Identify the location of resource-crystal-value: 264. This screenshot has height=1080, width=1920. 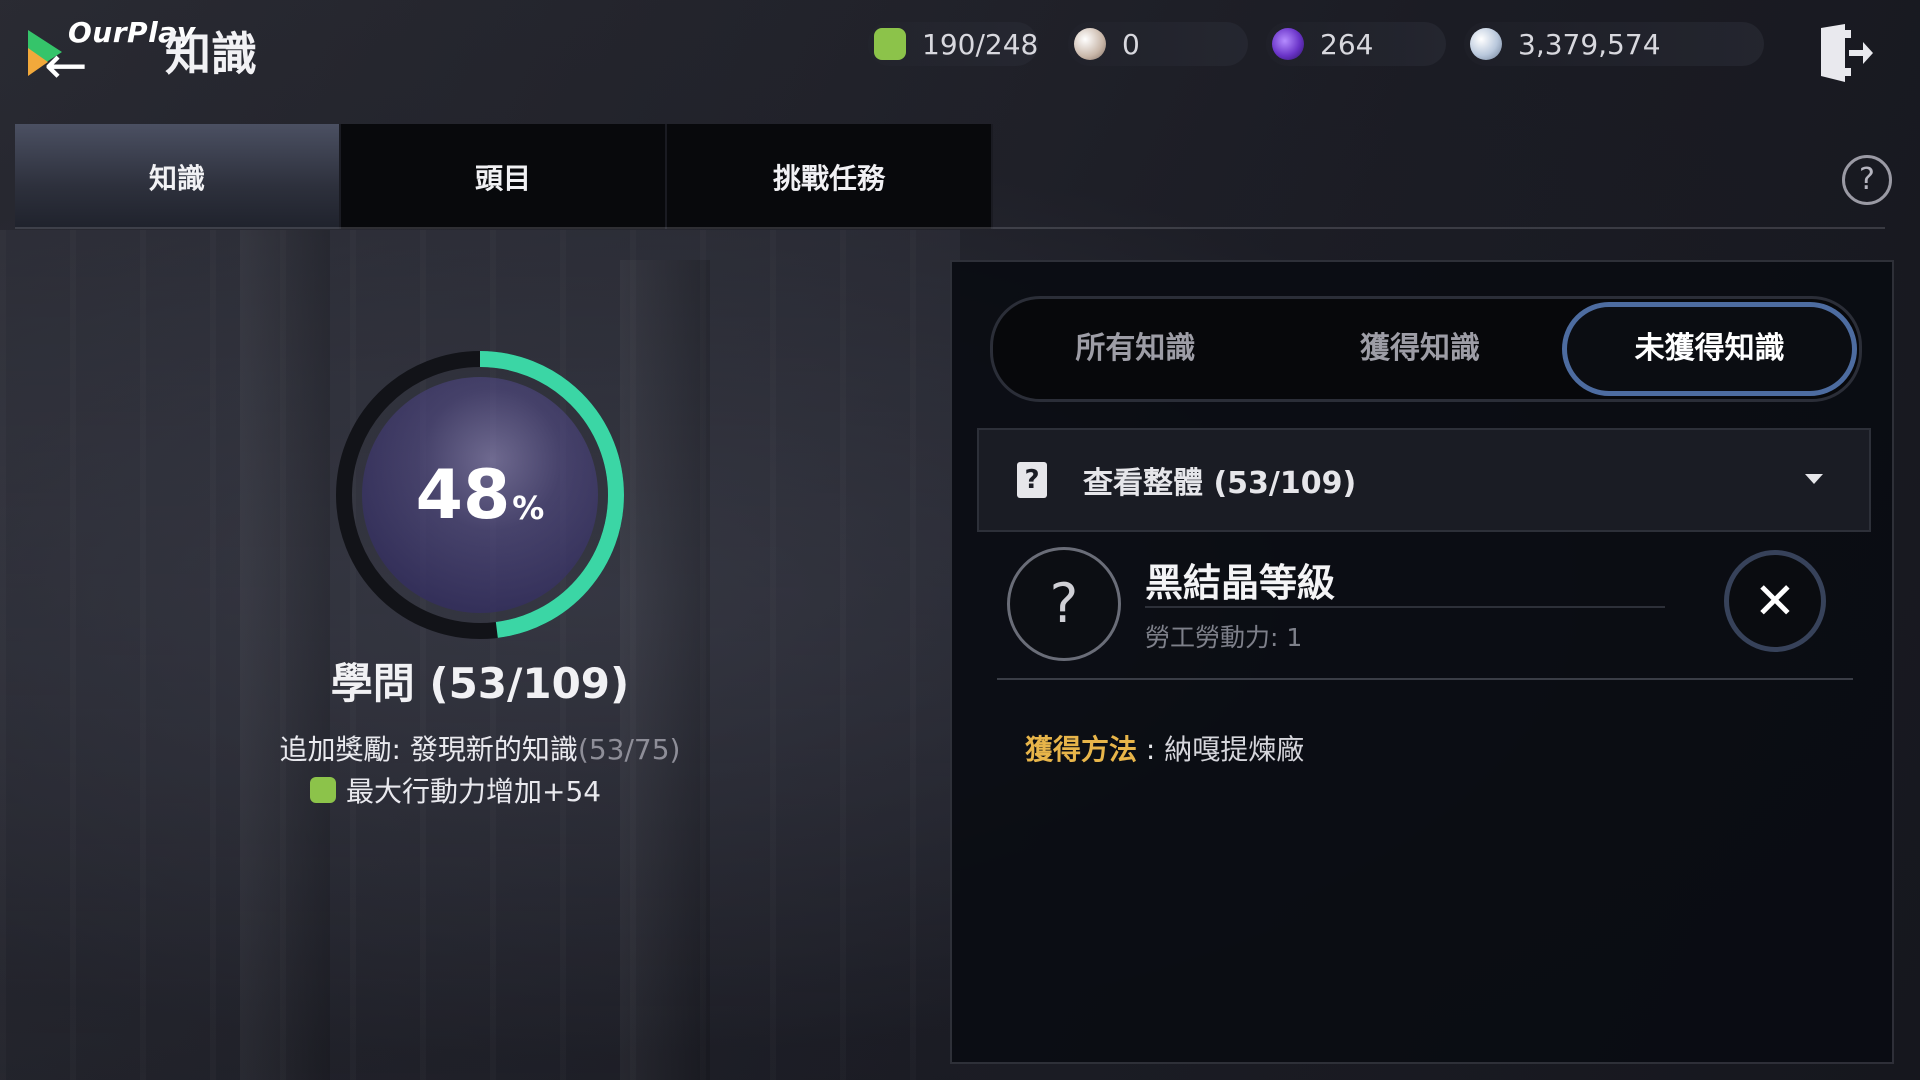
(1347, 44).